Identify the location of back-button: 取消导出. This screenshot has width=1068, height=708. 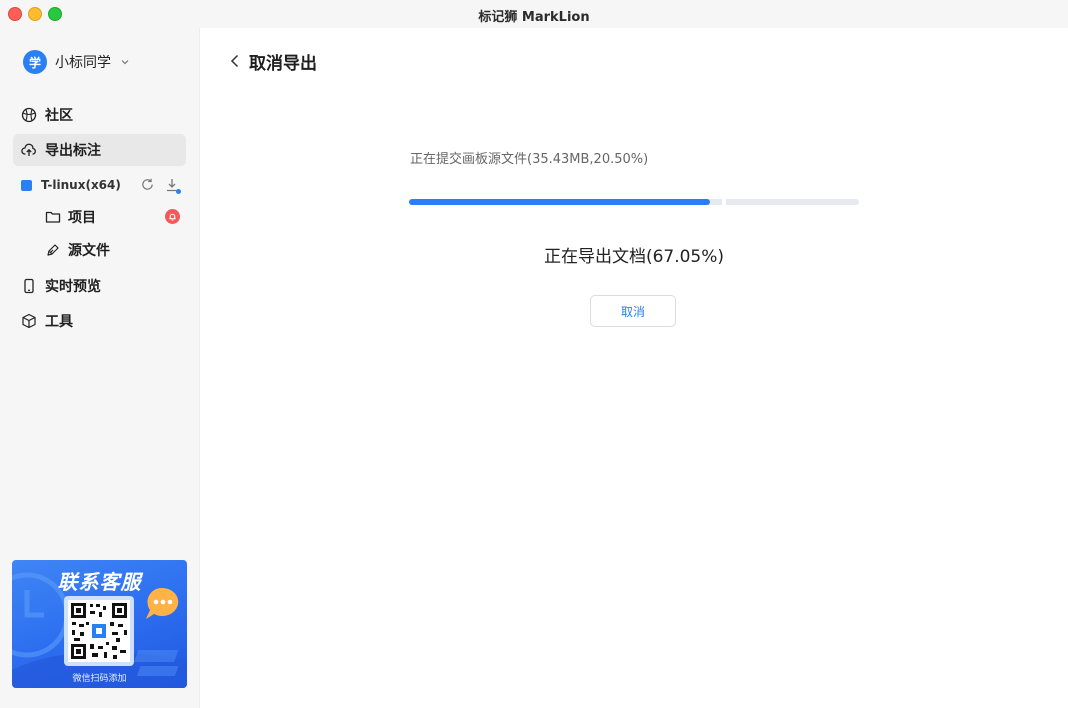
(273, 62).